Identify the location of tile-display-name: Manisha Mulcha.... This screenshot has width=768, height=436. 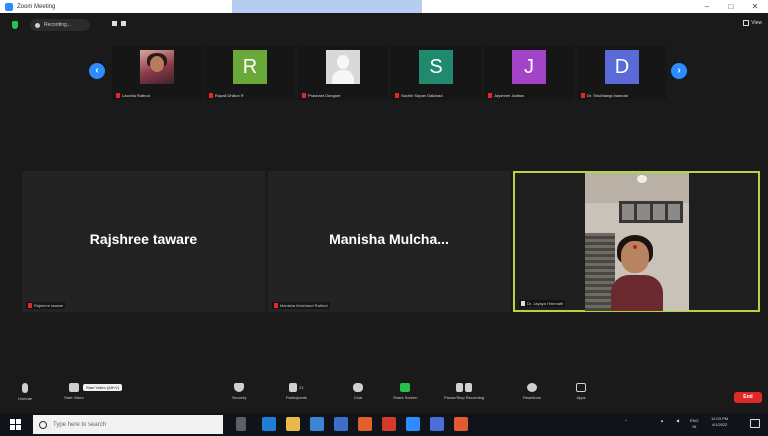
(389, 239).